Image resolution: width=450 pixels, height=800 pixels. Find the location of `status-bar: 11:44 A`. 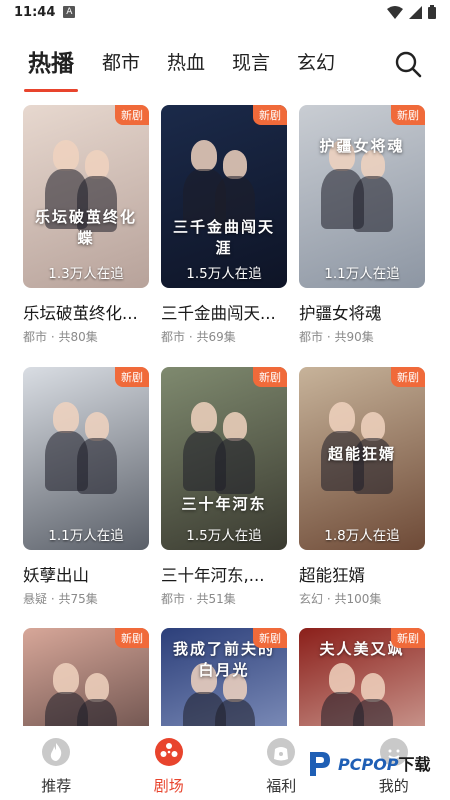

status-bar: 11:44 A is located at coordinates (225, 12).